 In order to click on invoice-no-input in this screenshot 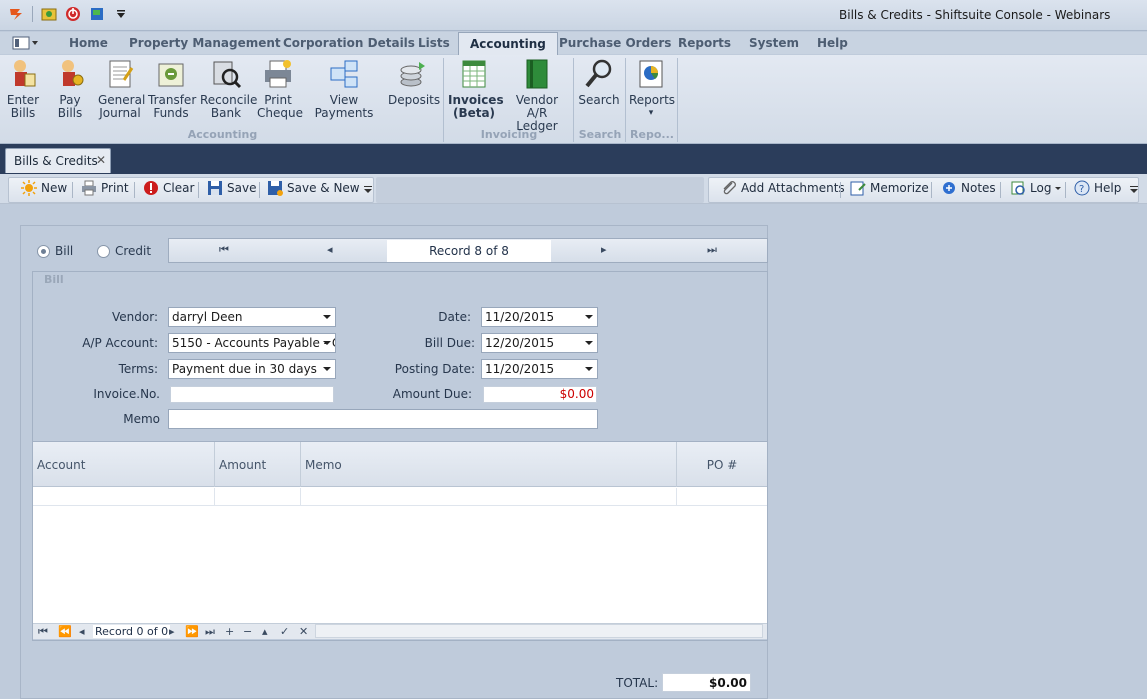, I will do `click(252, 394)`.